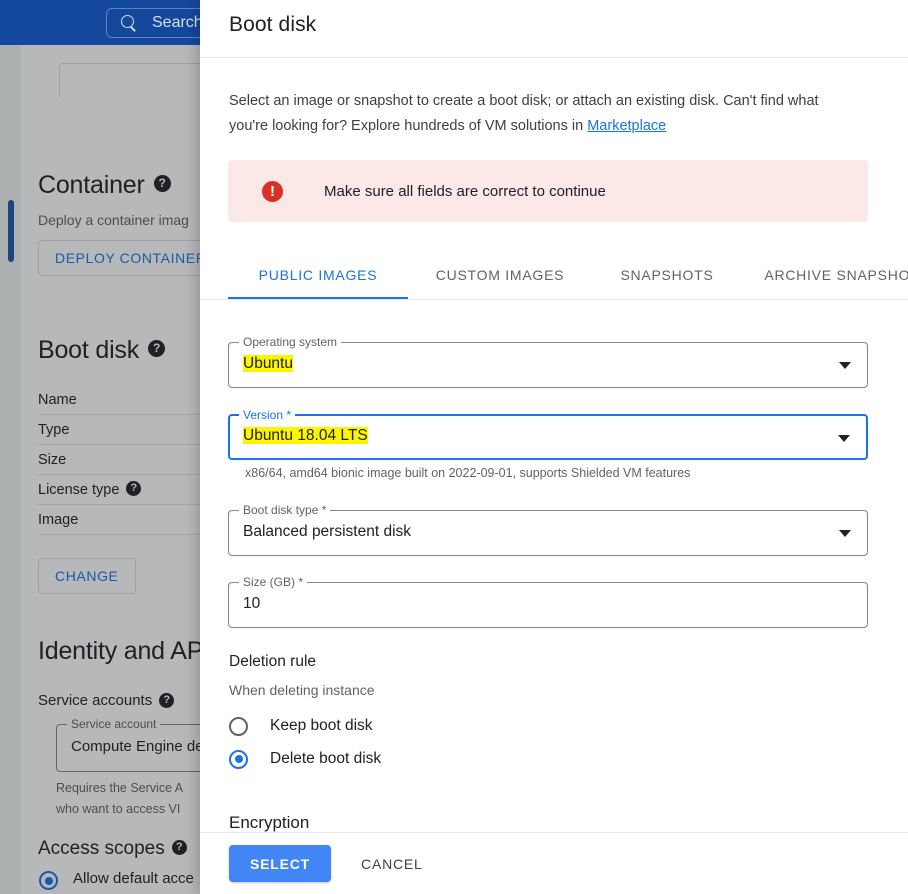  What do you see at coordinates (238, 759) in the screenshot?
I see `delete-boot-disk-radio` at bounding box center [238, 759].